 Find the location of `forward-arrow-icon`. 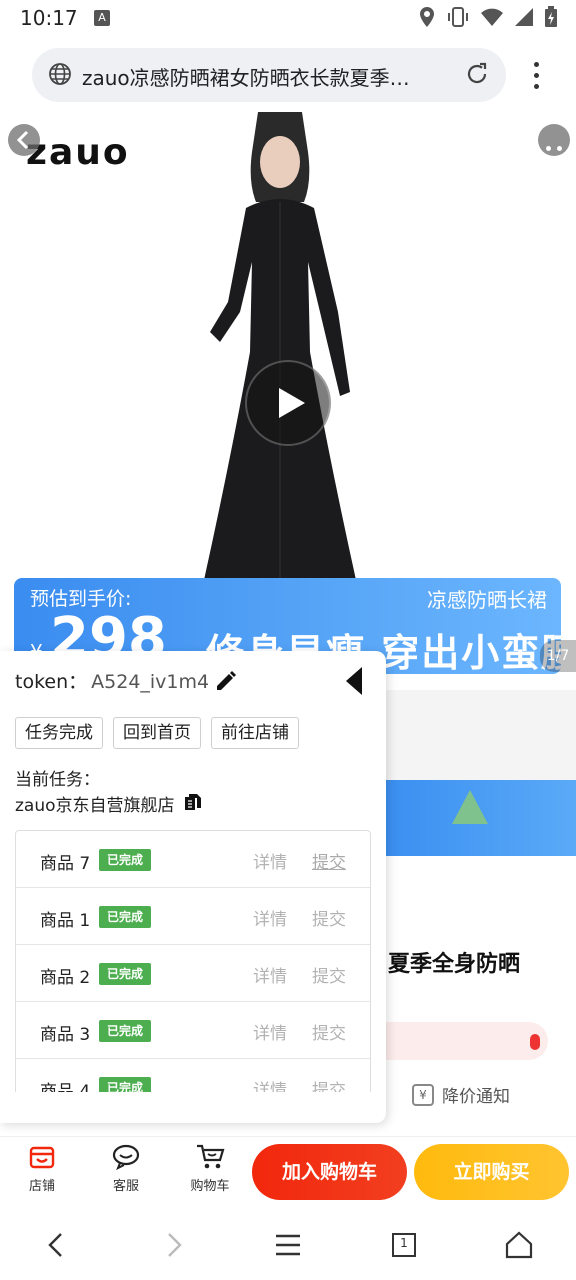

forward-arrow-icon is located at coordinates (173, 1245).